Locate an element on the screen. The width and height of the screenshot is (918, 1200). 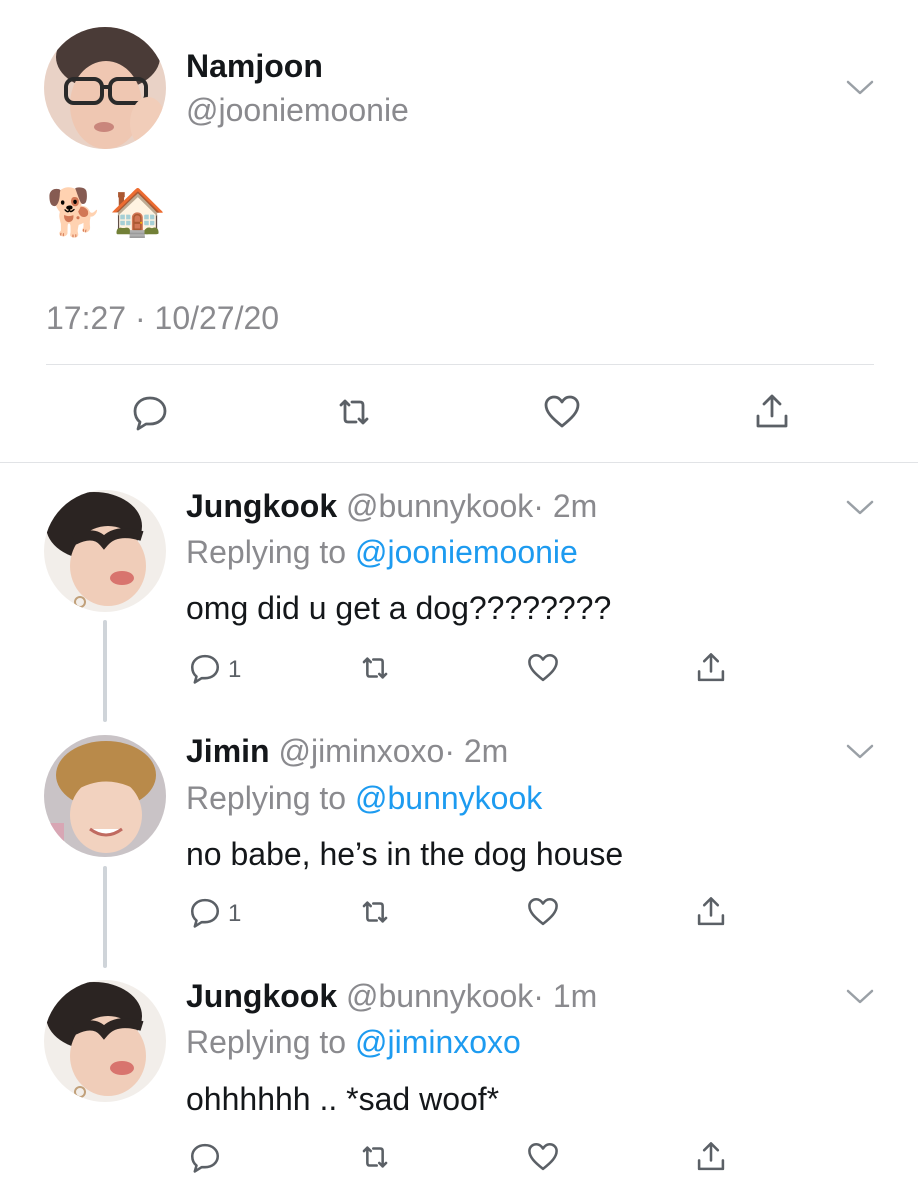
tweet-timestamp: 17:27 · 10/27/20 is located at coordinates (163, 318).